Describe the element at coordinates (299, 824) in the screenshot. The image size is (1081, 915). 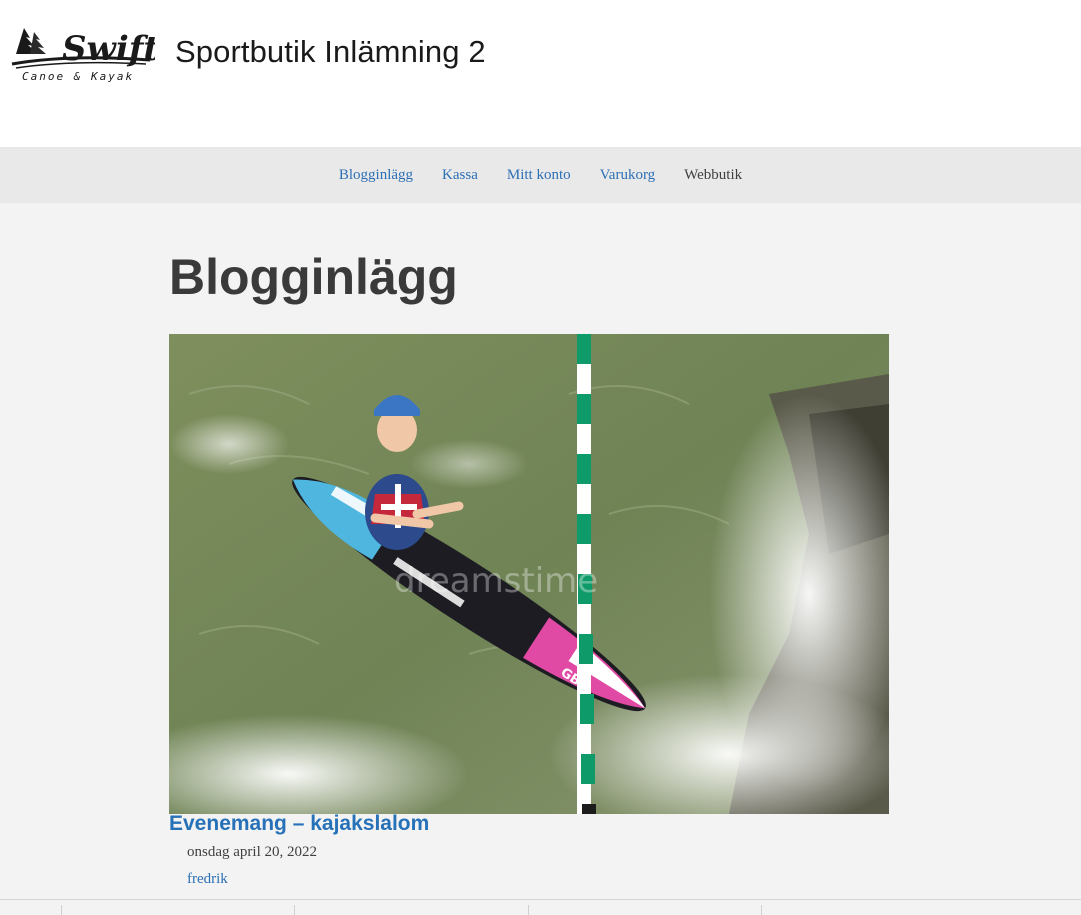
I see `post-title-link: Evenemang – kajakslalom` at that location.